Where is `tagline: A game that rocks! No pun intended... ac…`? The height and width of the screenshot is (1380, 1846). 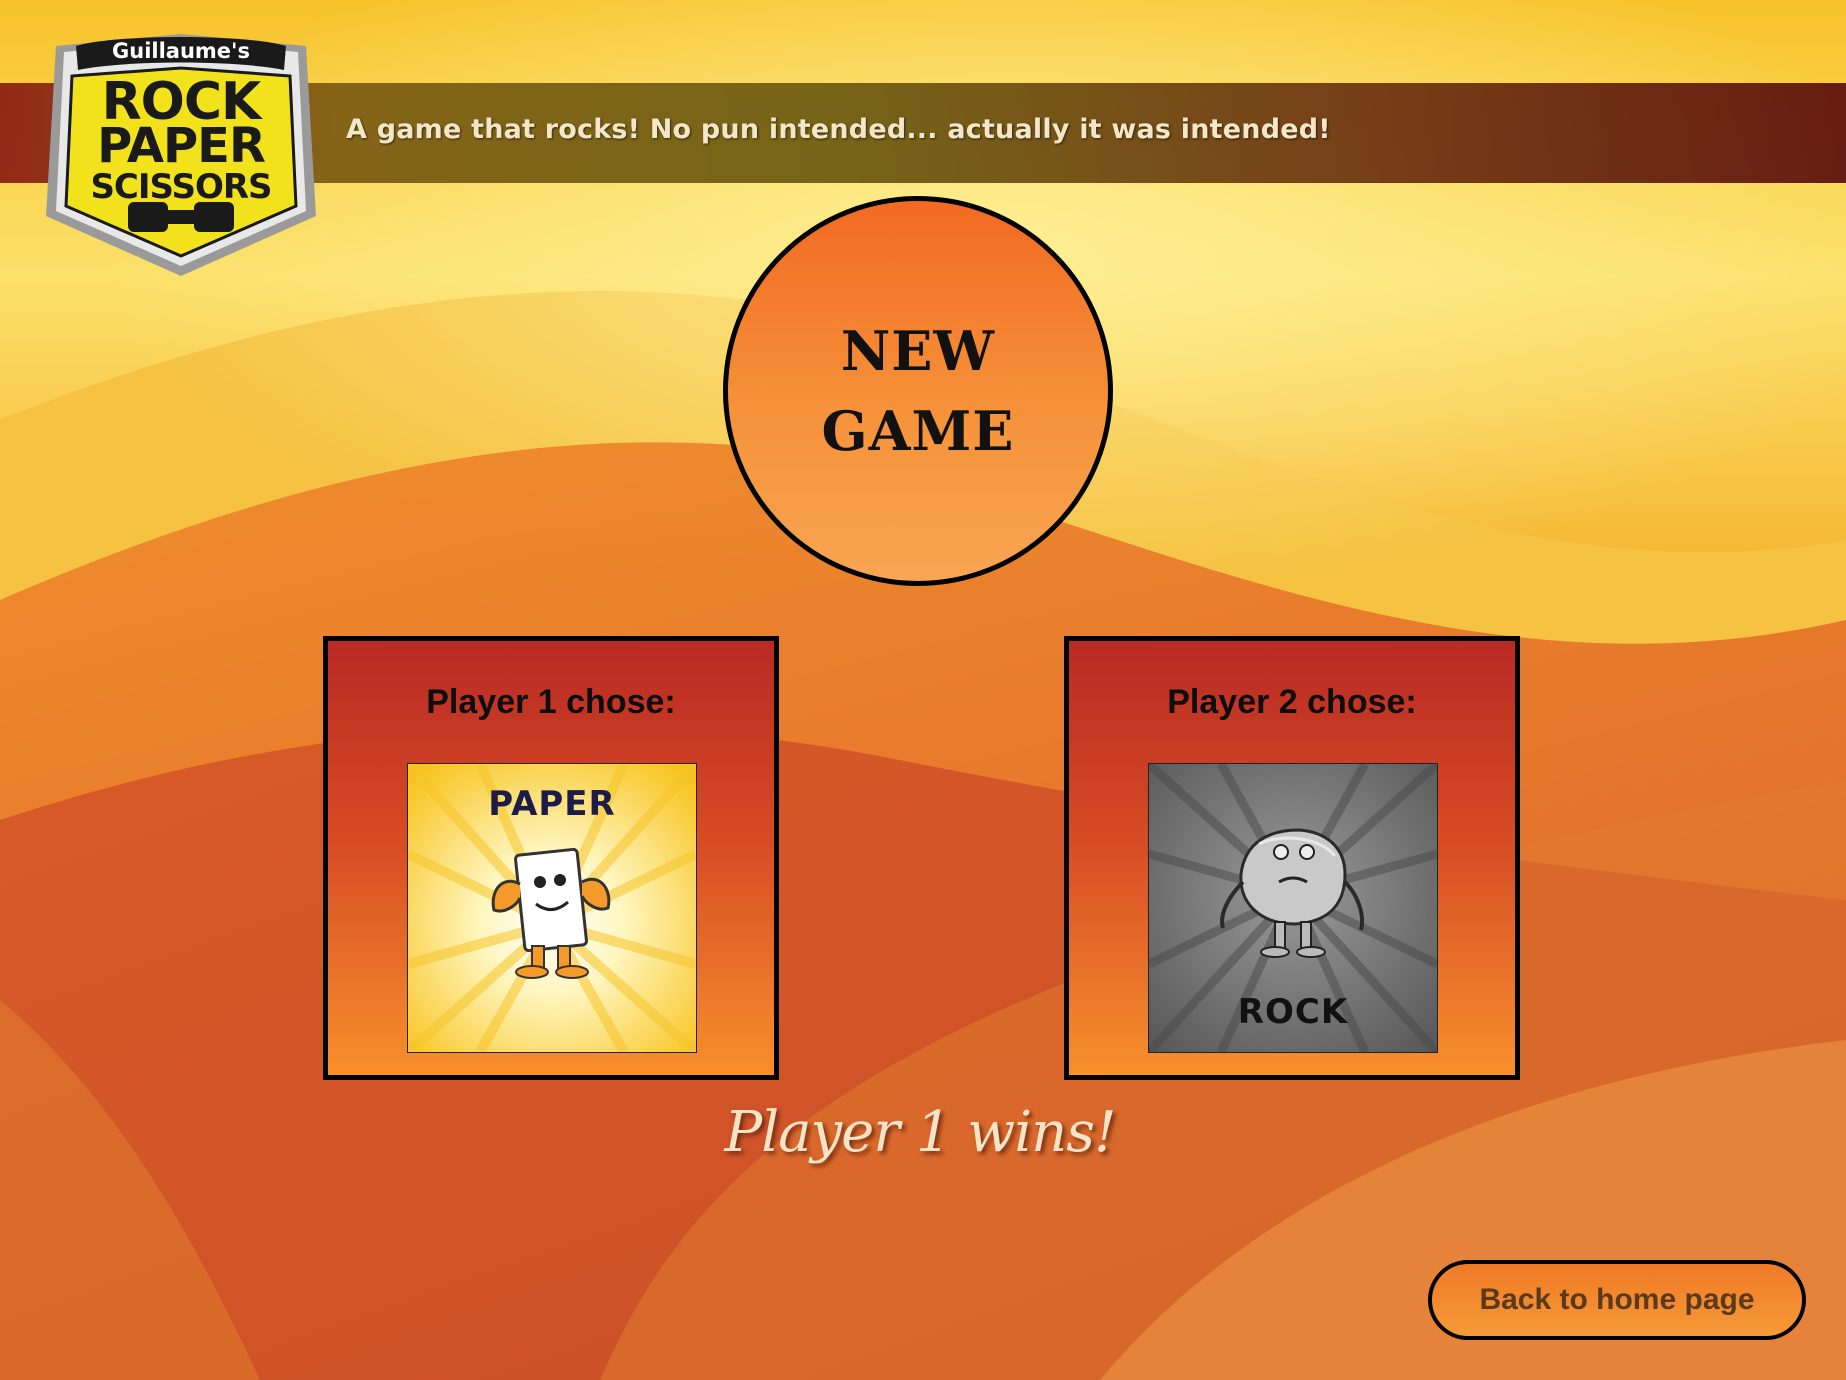 tagline: A game that rocks! No pun intended... ac… is located at coordinates (838, 129).